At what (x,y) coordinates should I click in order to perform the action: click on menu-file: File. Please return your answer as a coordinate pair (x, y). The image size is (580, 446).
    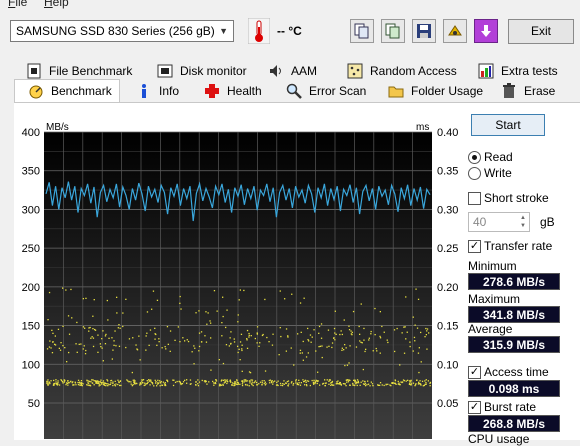
    Looking at the image, I should click on (17, 4).